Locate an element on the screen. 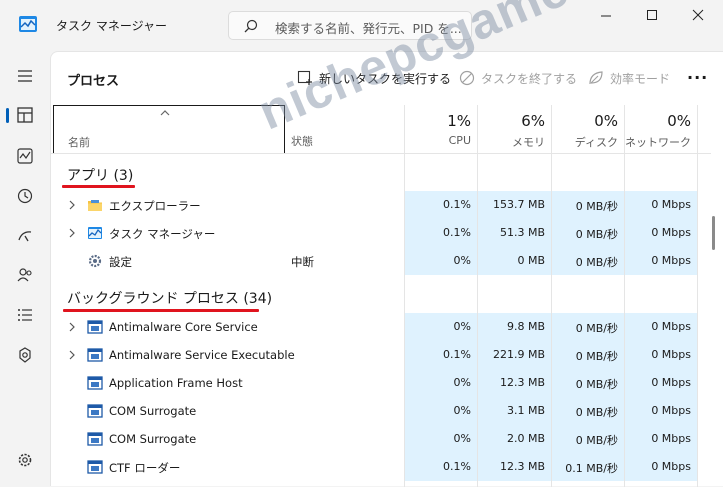  nav-services is located at coordinates (25, 355).